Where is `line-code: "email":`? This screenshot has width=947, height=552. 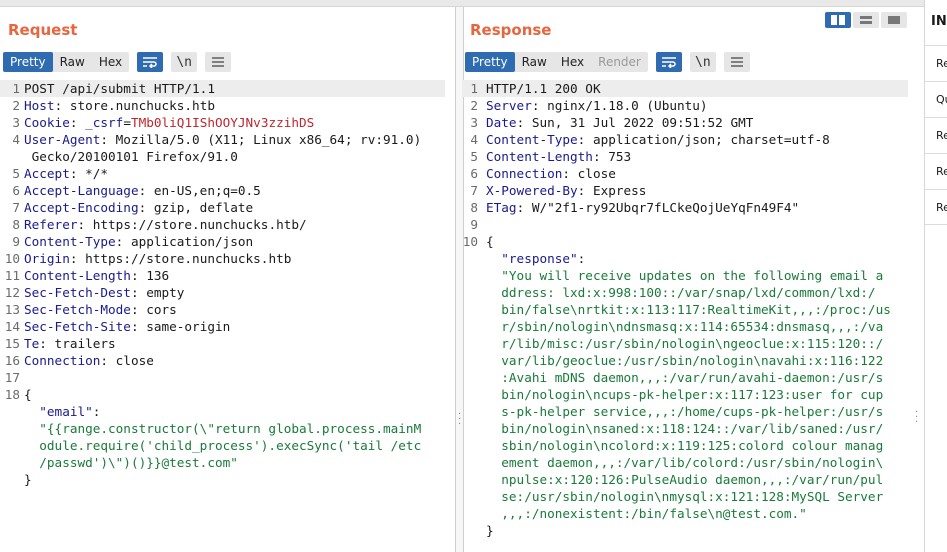 line-code: "email": is located at coordinates (62, 411).